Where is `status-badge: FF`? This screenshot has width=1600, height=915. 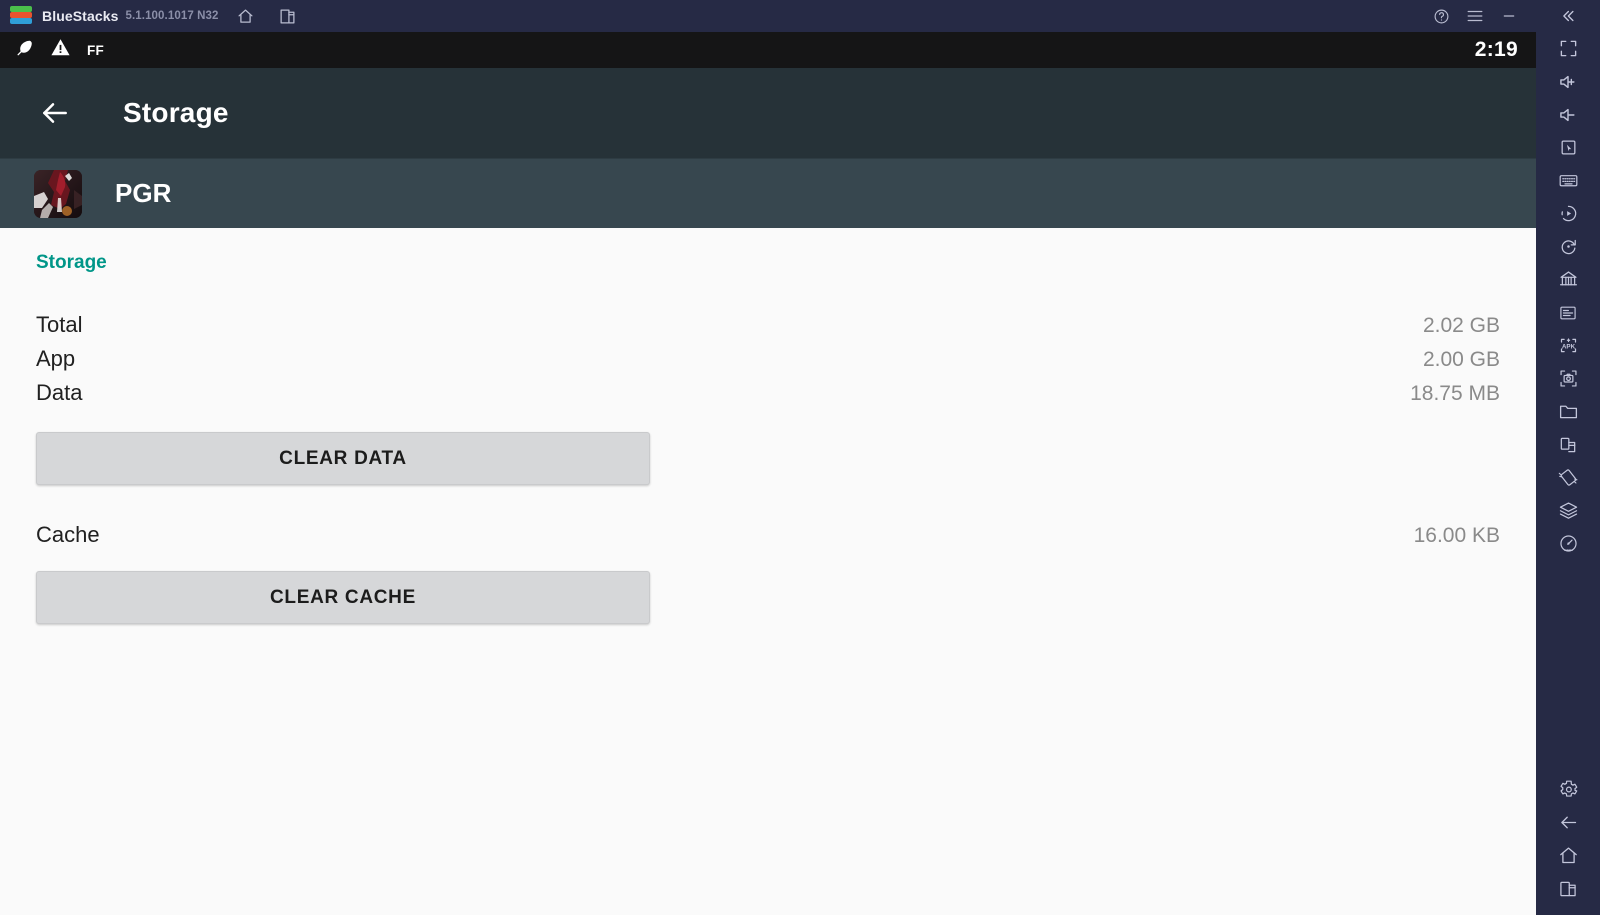 status-badge: FF is located at coordinates (96, 50).